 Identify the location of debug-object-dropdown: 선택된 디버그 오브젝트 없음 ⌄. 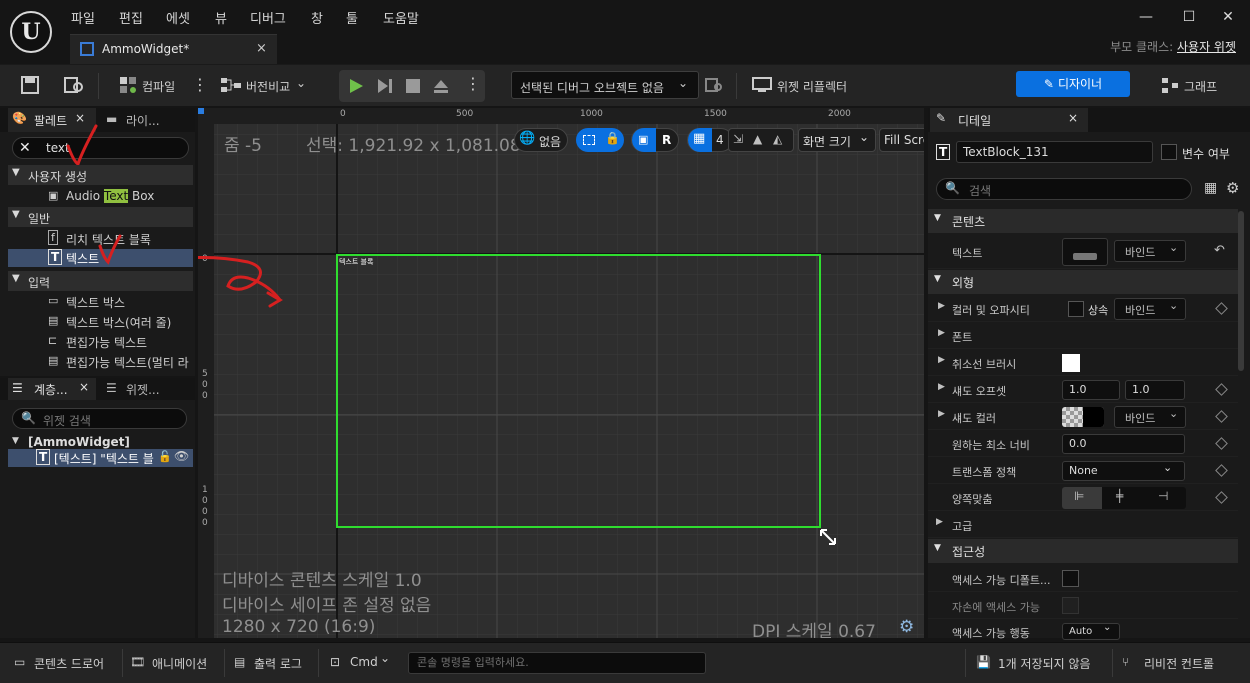
(605, 85).